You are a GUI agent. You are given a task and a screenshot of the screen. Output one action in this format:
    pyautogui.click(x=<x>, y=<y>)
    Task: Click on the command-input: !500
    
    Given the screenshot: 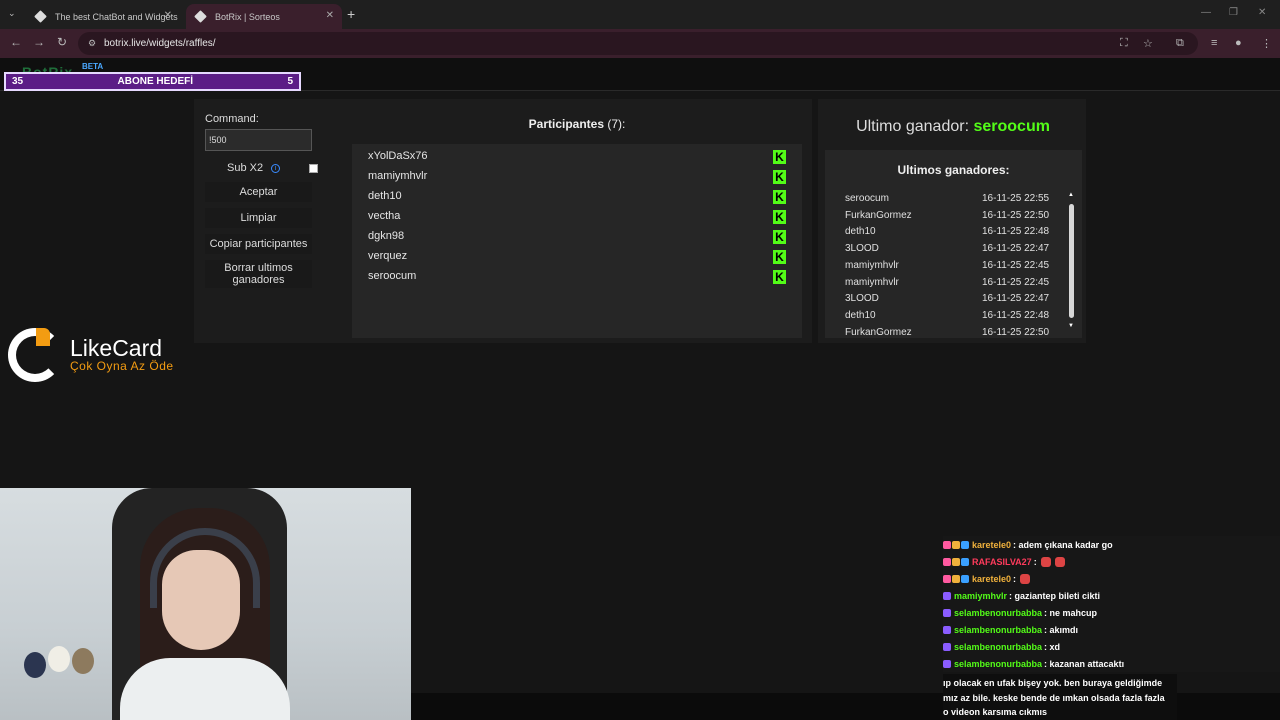 What is the action you would take?
    pyautogui.click(x=258, y=140)
    